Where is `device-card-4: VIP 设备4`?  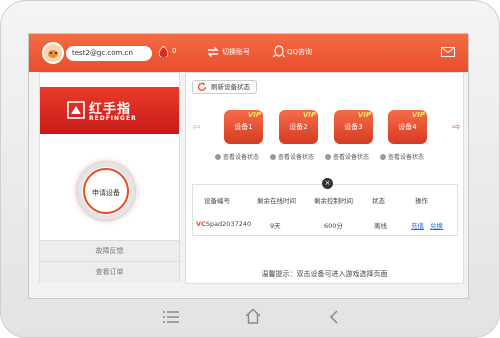 device-card-4: VIP 设备4 is located at coordinates (407, 127).